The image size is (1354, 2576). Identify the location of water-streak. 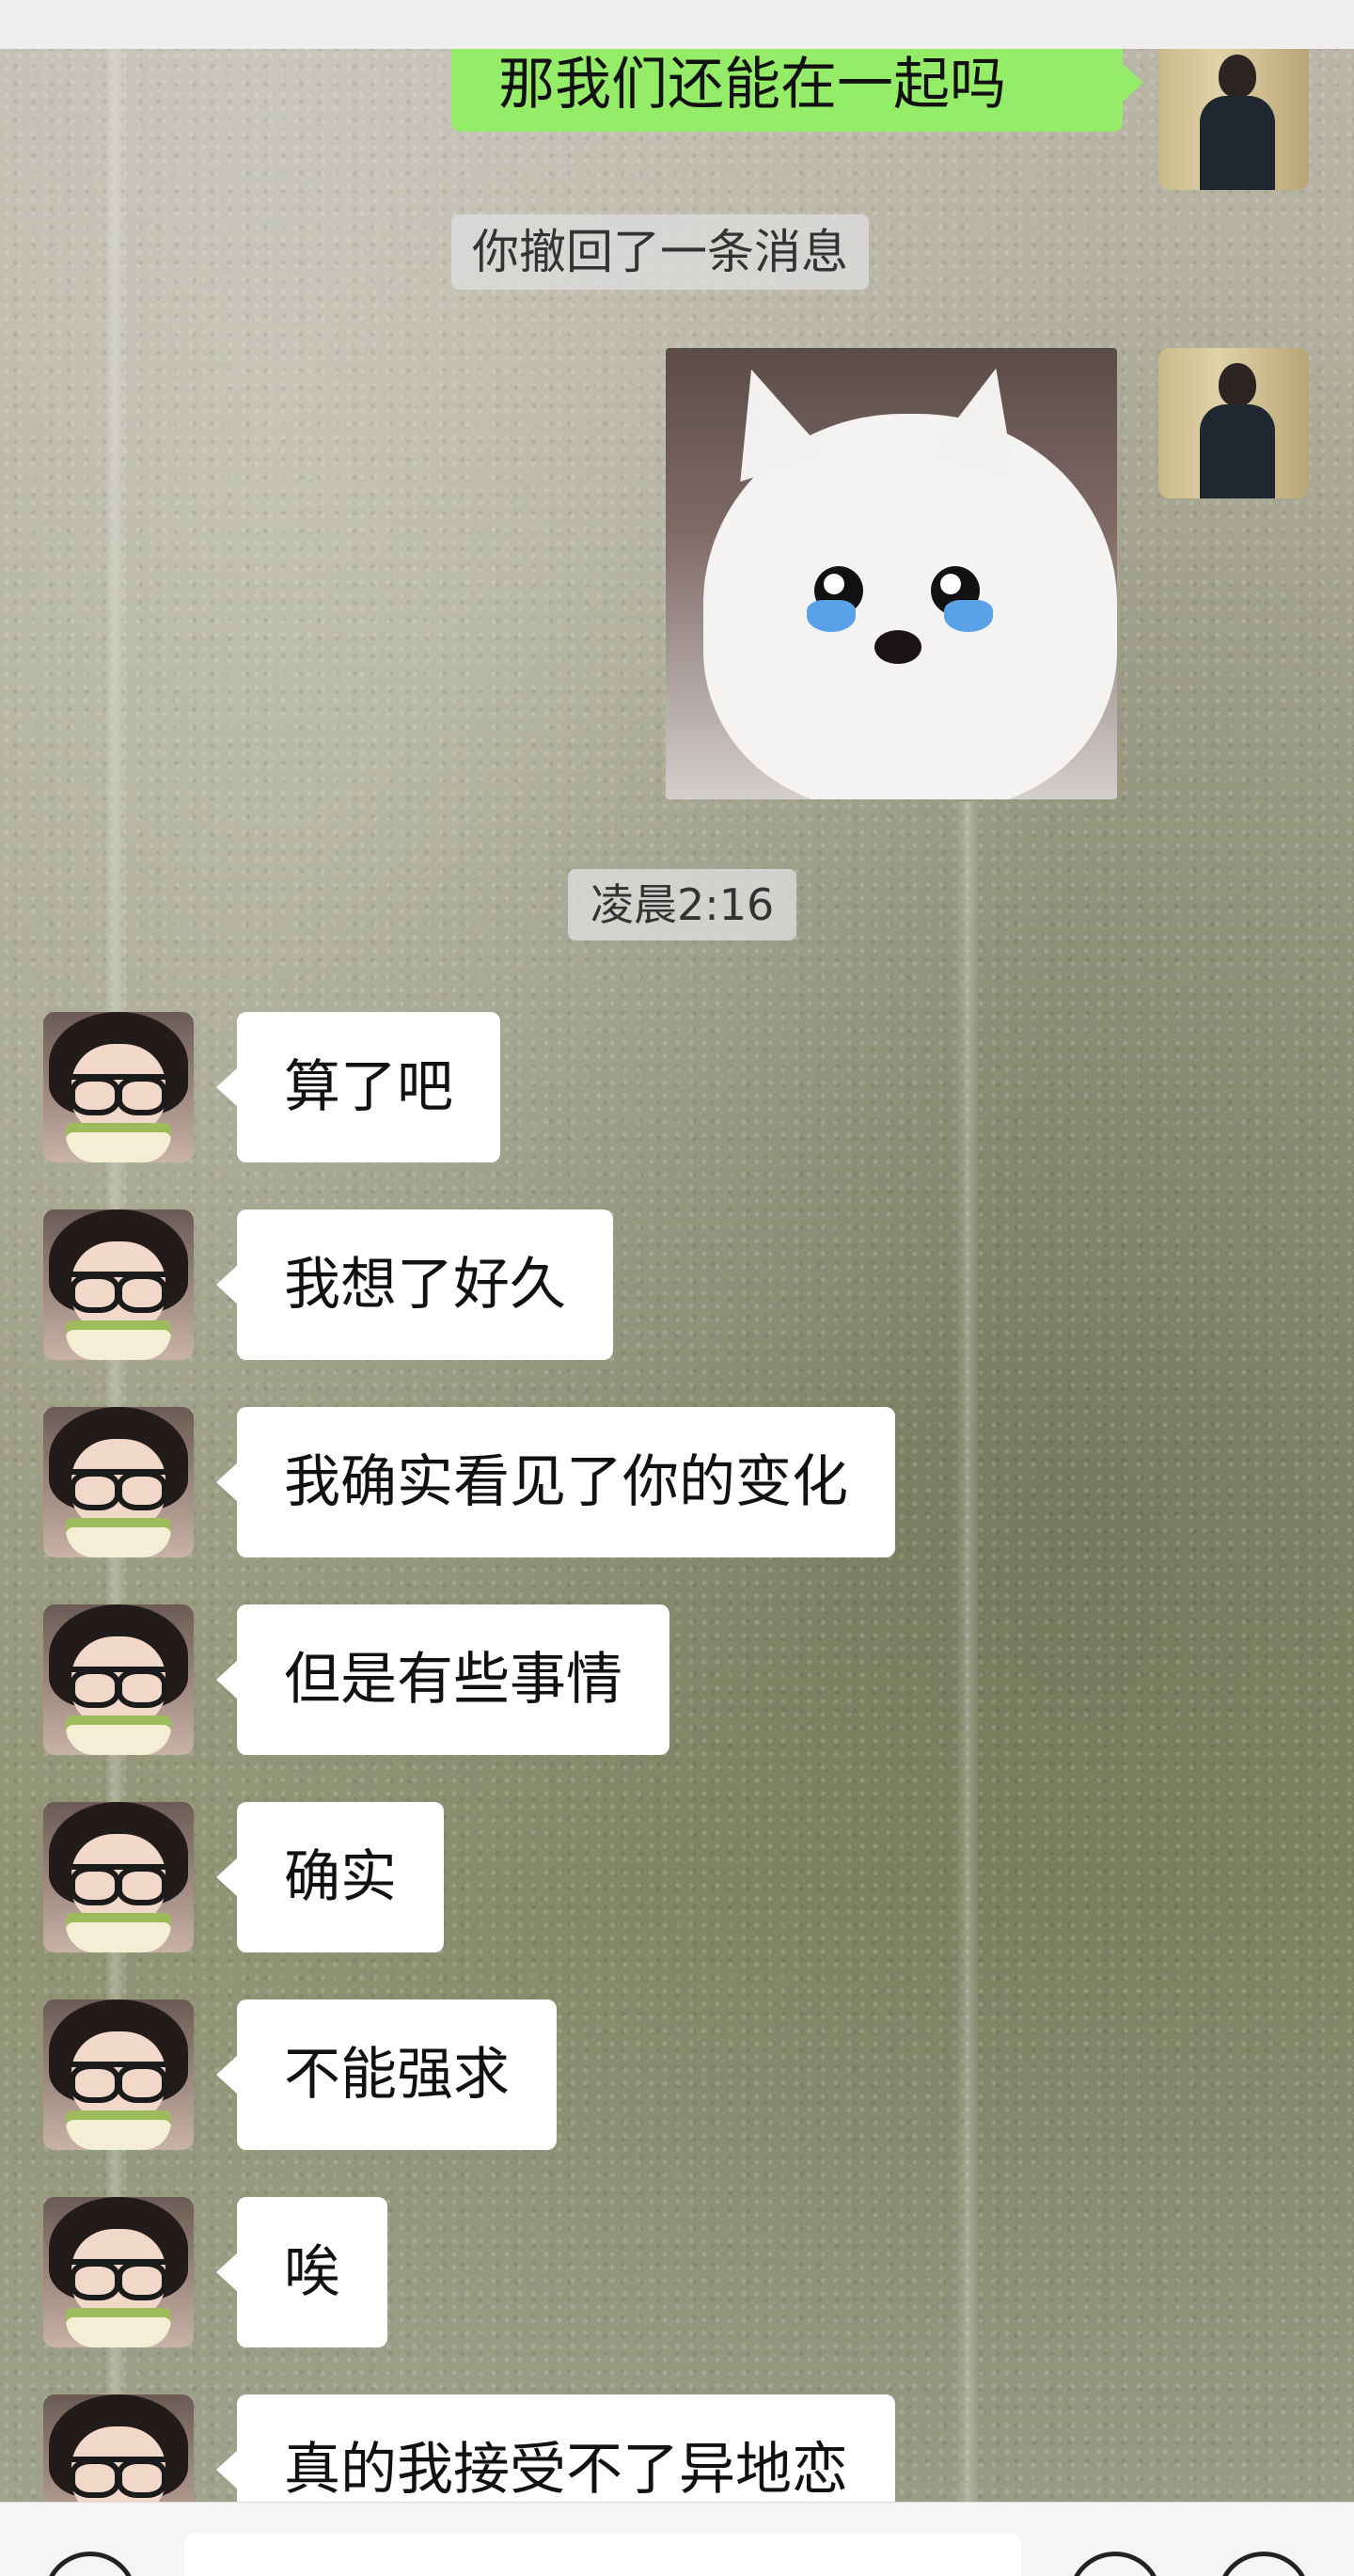
(967, 1651).